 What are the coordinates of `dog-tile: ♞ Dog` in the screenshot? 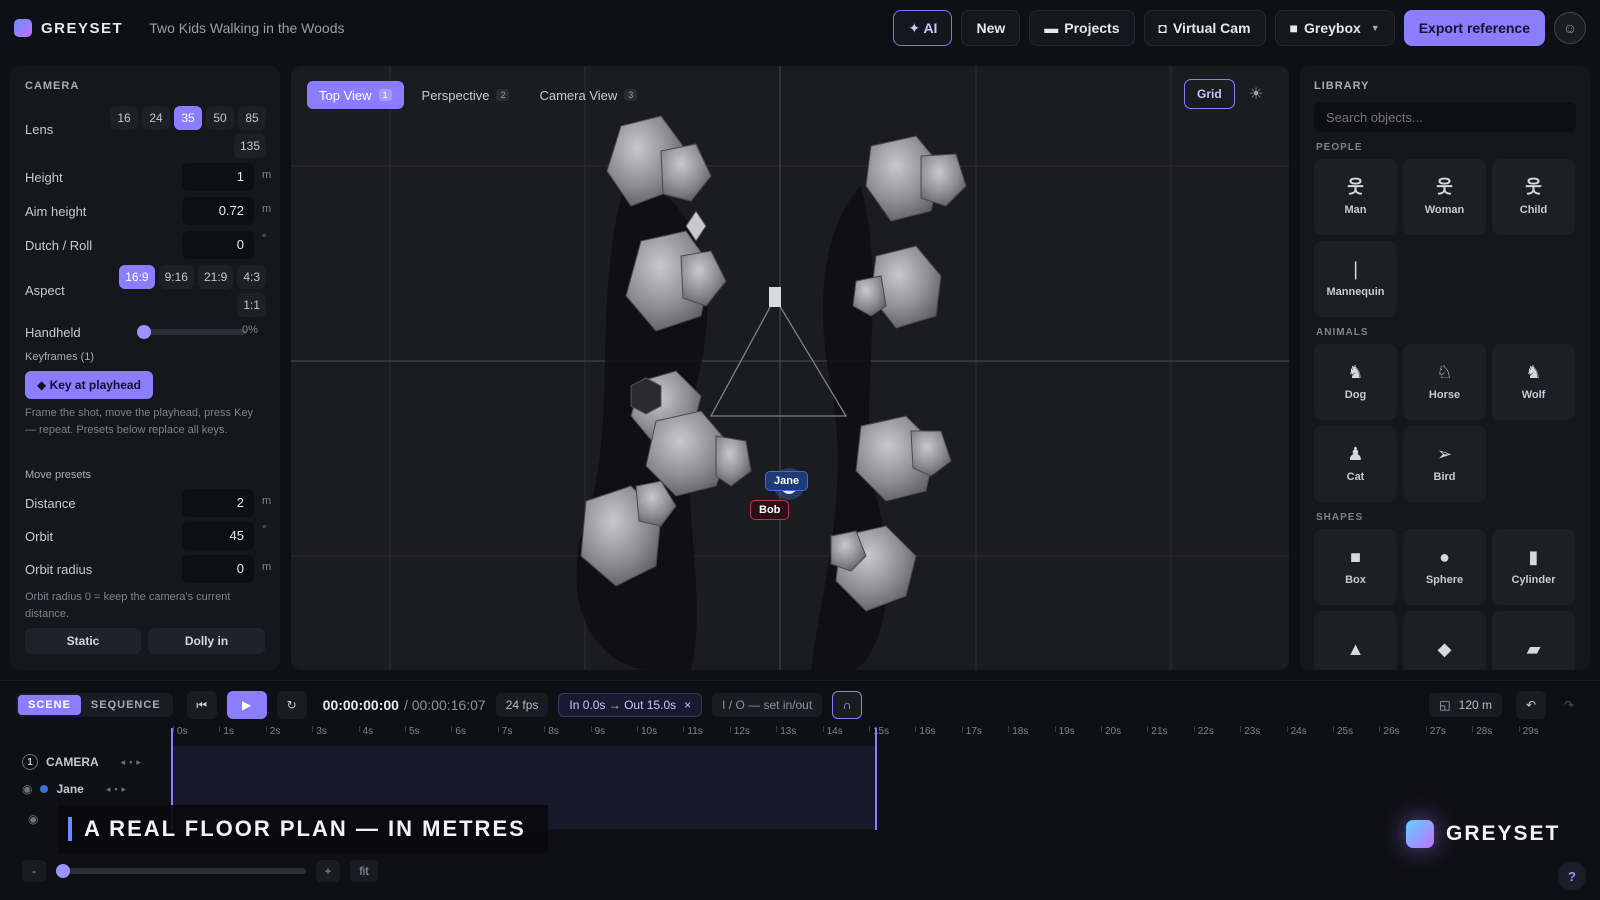 It's located at (1355, 382).